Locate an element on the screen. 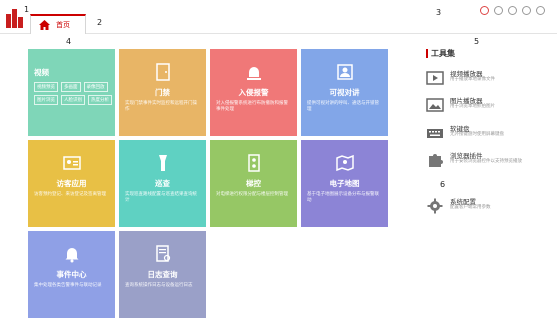 The height and width of the screenshot is (323, 557). tile-alarm: 入侵报警 对入侵报警系统进行布防撤防和报警事件处理 is located at coordinates (253, 92).